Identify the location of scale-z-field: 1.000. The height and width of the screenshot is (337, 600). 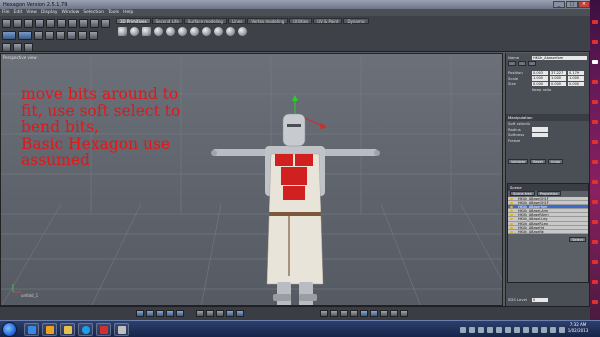
(576, 78).